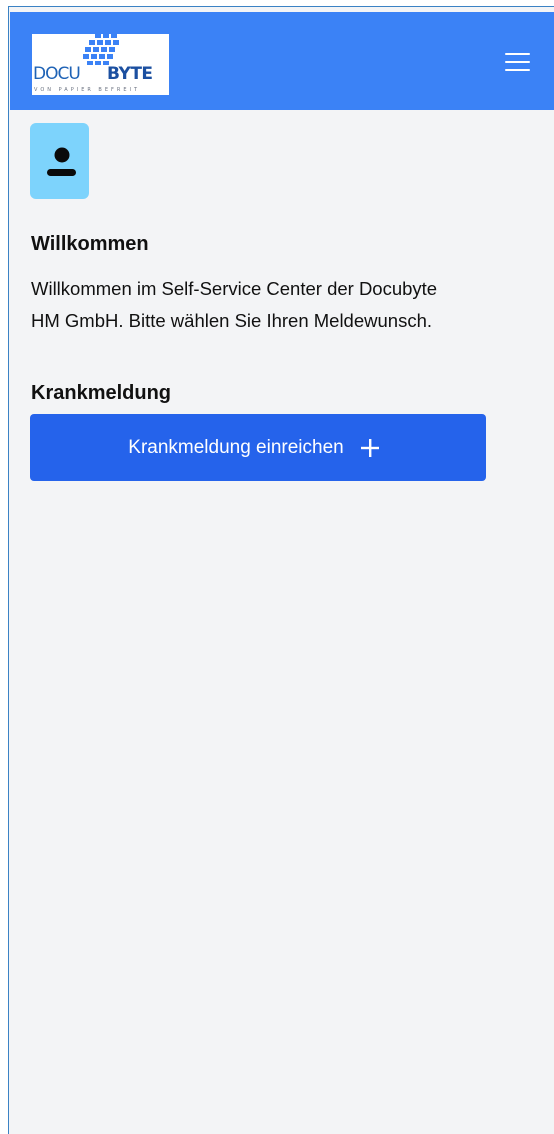 This screenshot has height=1134, width=554. Describe the element at coordinates (517, 54) in the screenshot. I see `menu-line-top` at that location.